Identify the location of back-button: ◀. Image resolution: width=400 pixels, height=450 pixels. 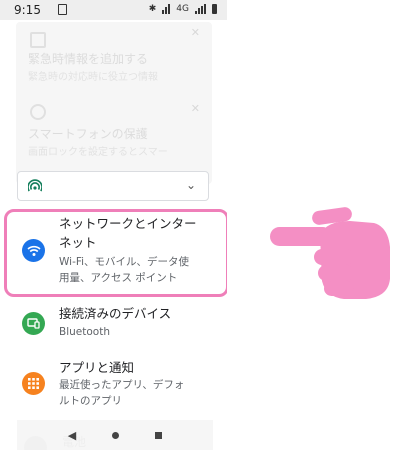
(72, 435).